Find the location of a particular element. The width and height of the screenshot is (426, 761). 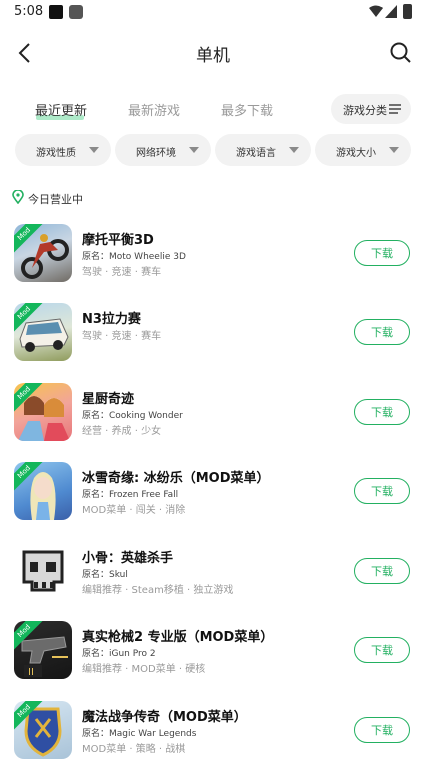

section-title: 今日营业中 is located at coordinates (55, 199).